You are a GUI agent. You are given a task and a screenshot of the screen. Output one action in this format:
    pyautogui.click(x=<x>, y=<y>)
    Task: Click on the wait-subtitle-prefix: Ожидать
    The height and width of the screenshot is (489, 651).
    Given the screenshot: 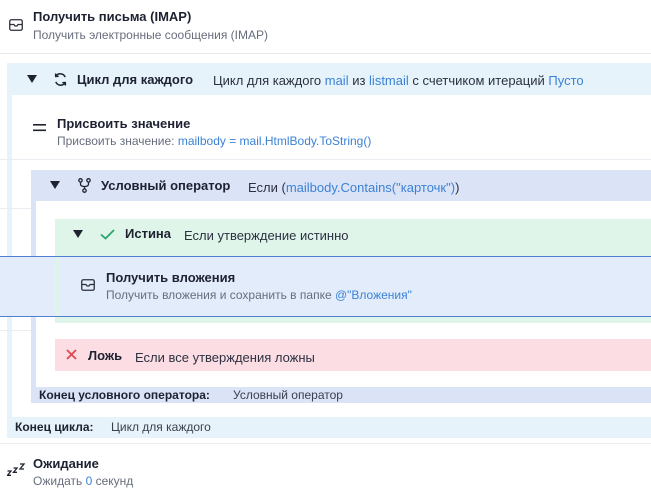 What is the action you would take?
    pyautogui.click(x=59, y=481)
    